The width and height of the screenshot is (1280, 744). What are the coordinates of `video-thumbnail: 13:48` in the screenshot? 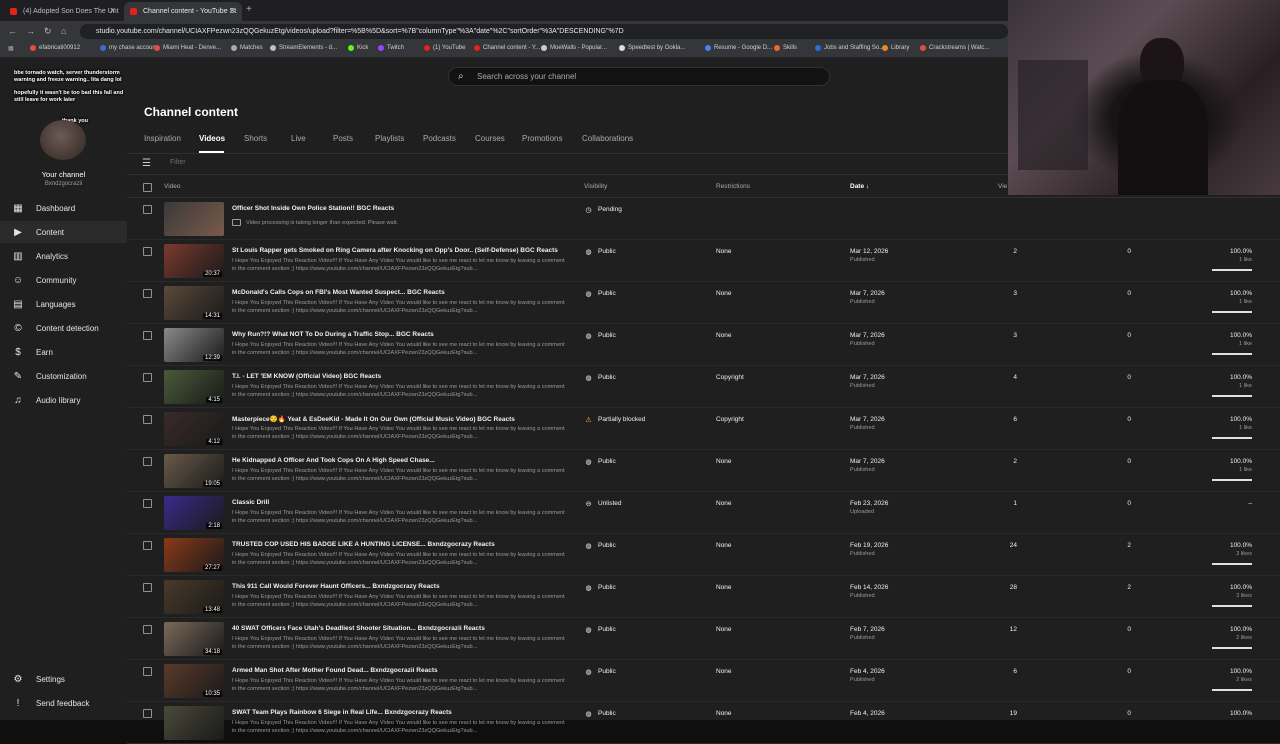 It's located at (194, 597).